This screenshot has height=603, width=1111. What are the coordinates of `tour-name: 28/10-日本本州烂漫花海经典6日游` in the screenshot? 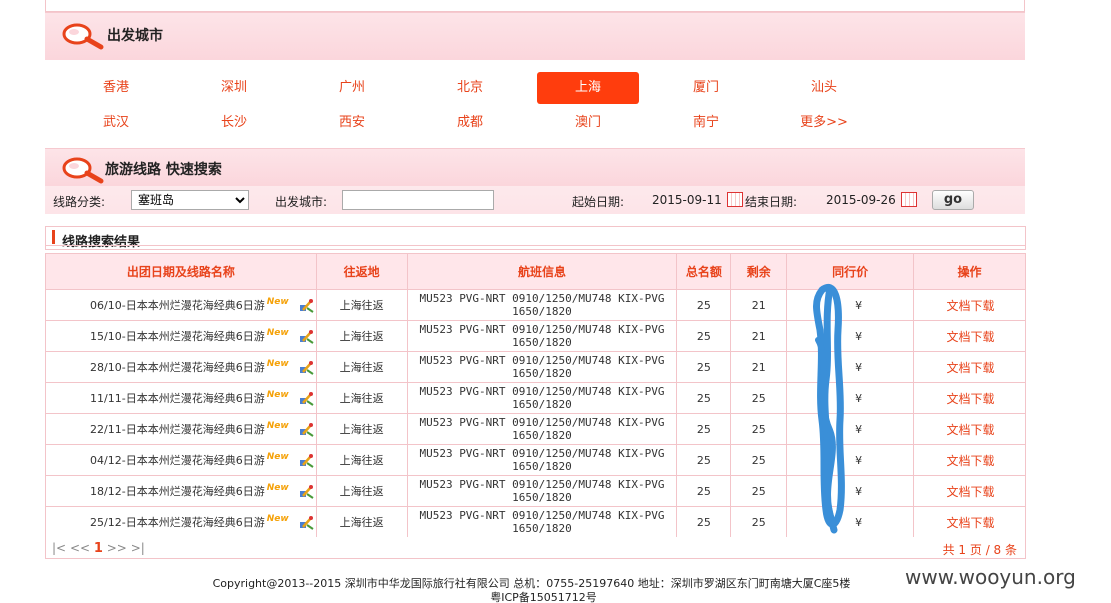 It's located at (177, 367).